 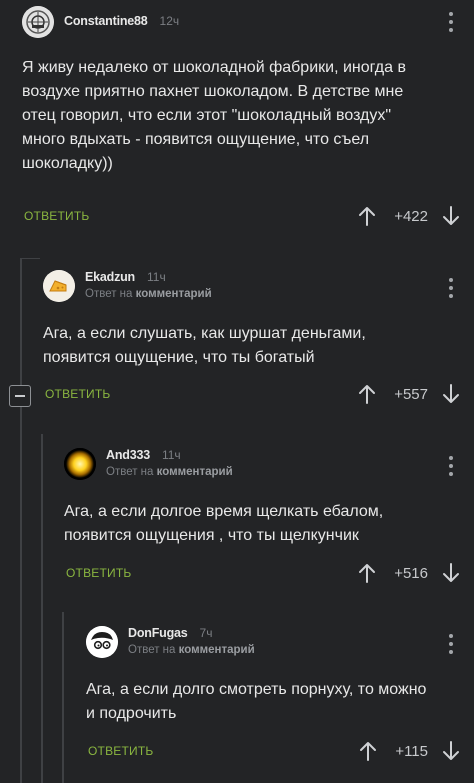 What do you see at coordinates (169, 21) in the screenshot?
I see `comment-time: 12ч` at bounding box center [169, 21].